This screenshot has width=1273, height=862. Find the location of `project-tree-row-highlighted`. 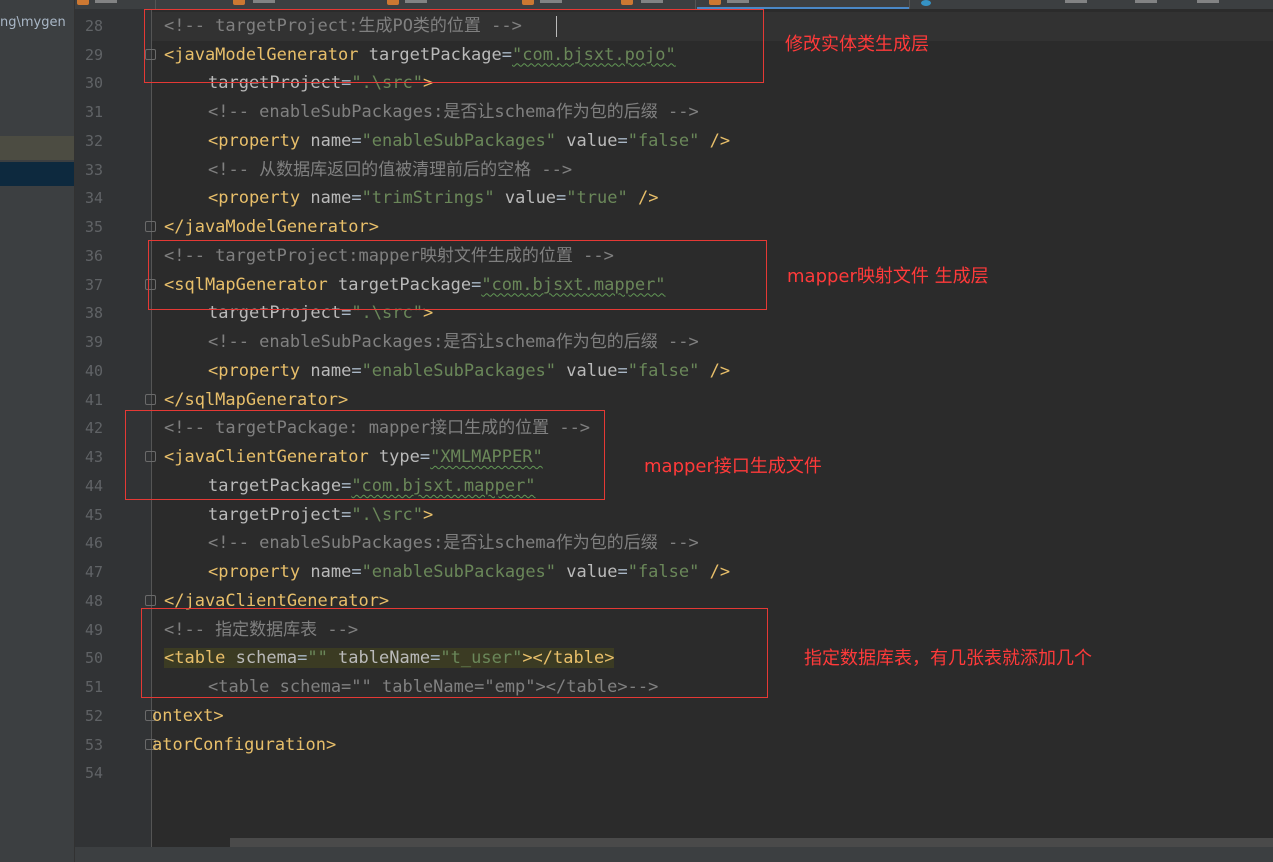

project-tree-row-highlighted is located at coordinates (37, 148).